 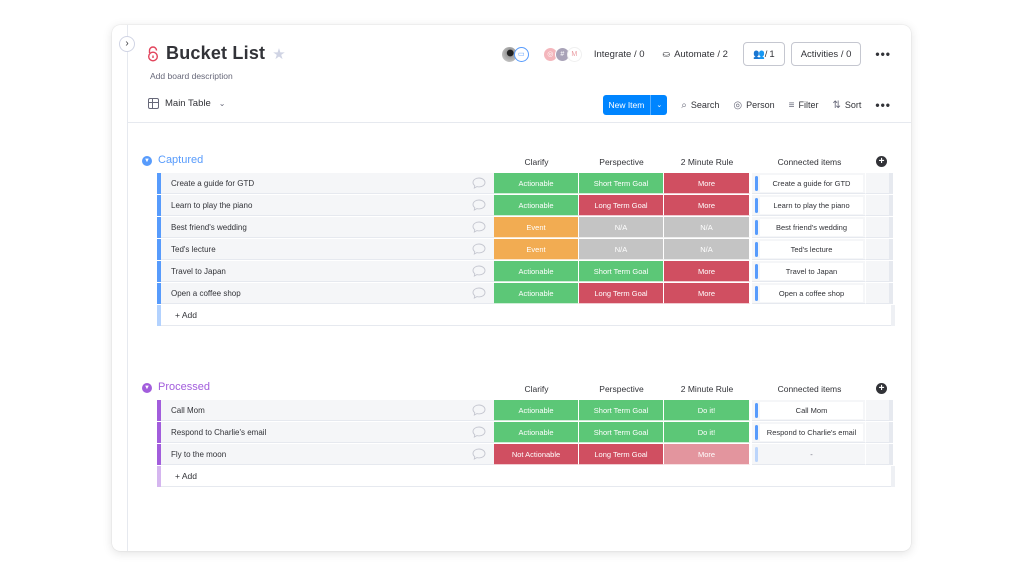 What do you see at coordinates (700, 105) in the screenshot?
I see `search-button: ⌕ Search` at bounding box center [700, 105].